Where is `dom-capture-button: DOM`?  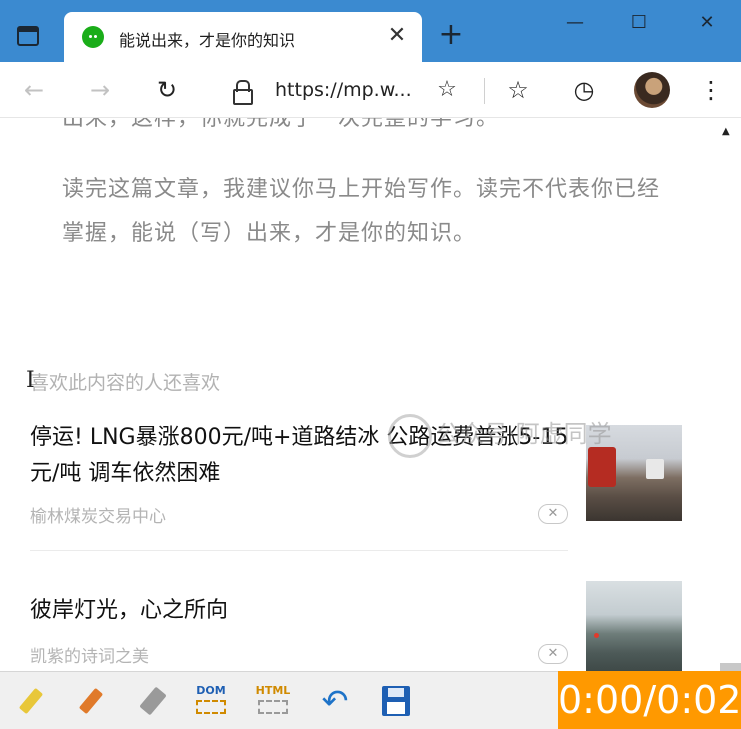
dom-capture-button: DOM is located at coordinates (211, 701).